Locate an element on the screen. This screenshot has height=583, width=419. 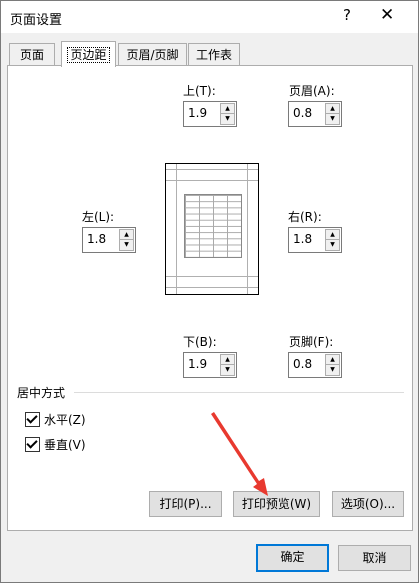
left-margin-spinner: 1.8 ▲ ▼ is located at coordinates (109, 240).